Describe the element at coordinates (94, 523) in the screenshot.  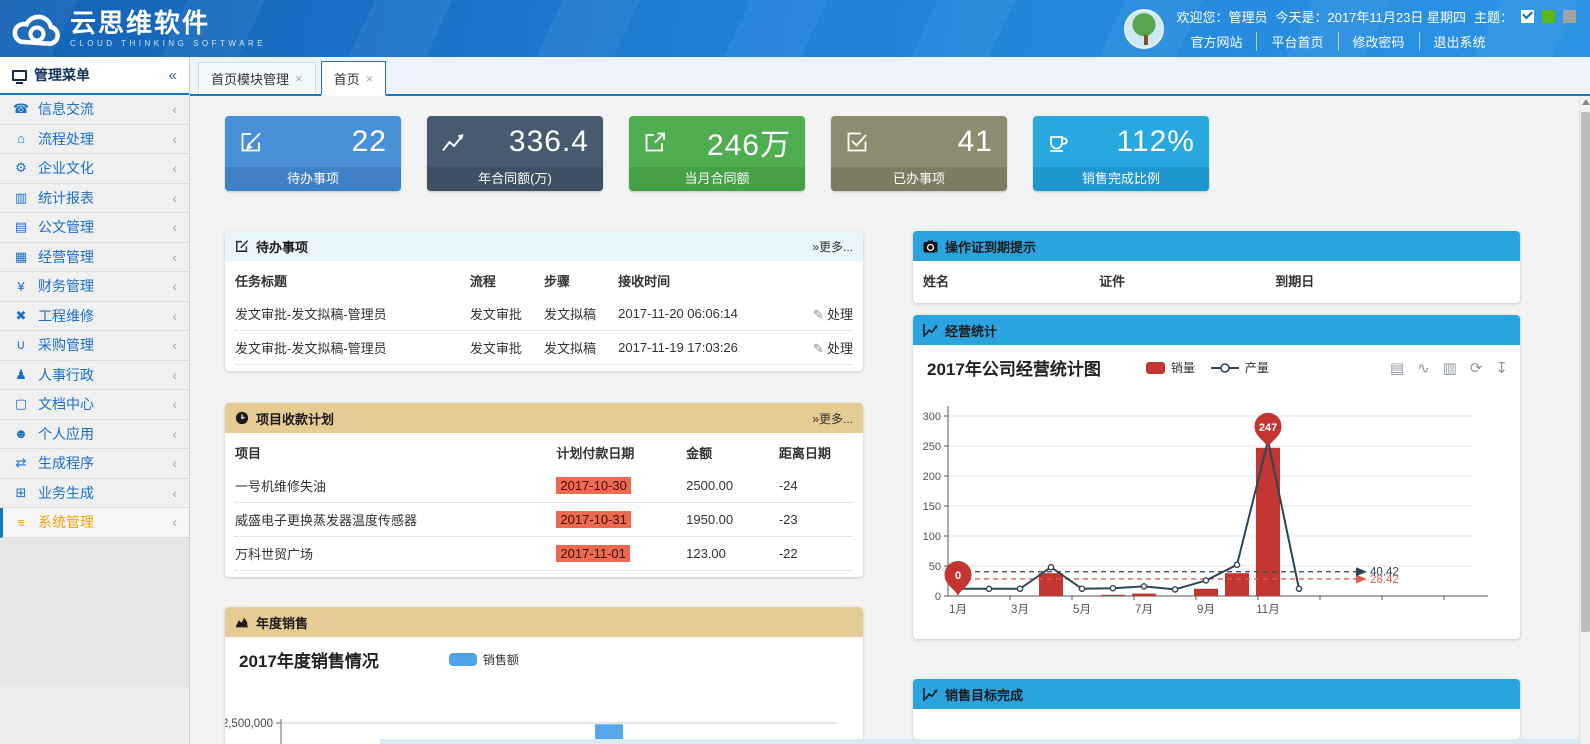
I see `sidebar-item-system-mgmt: ≡ 系统管理 ‹` at that location.